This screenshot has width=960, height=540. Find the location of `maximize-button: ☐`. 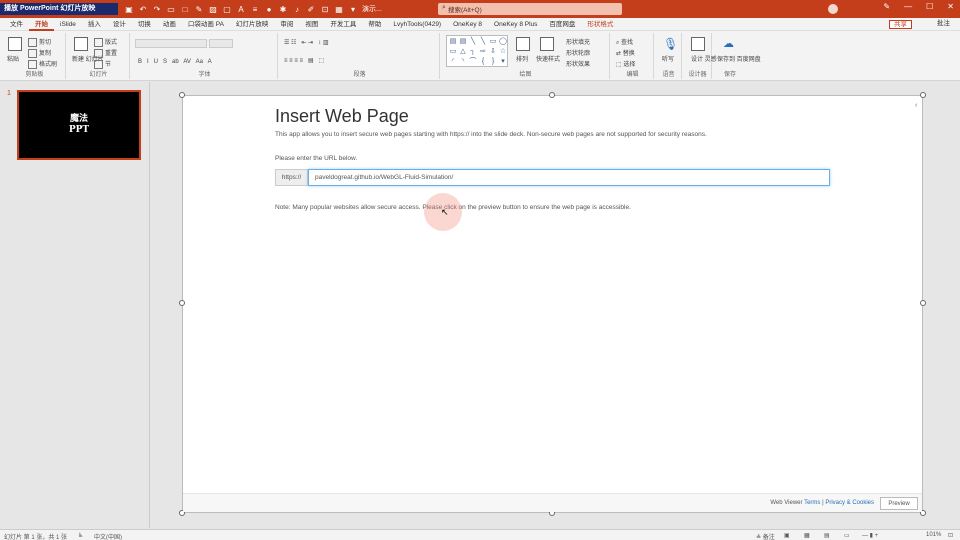

maximize-button: ☐ is located at coordinates (929, 6).